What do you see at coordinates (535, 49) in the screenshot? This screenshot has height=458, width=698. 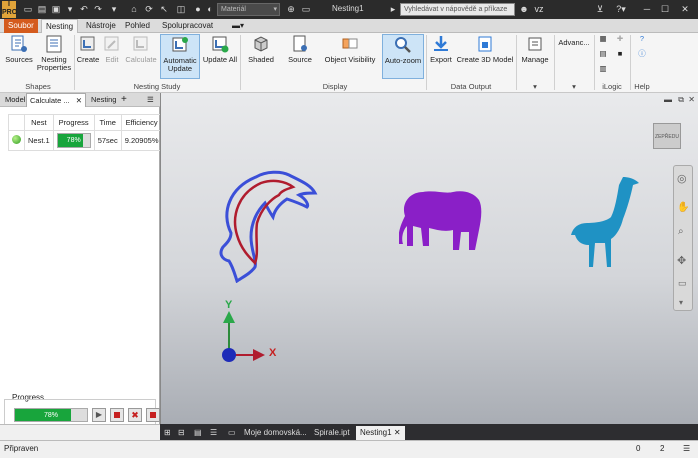 I see `manage-button: Manage` at bounding box center [535, 49].